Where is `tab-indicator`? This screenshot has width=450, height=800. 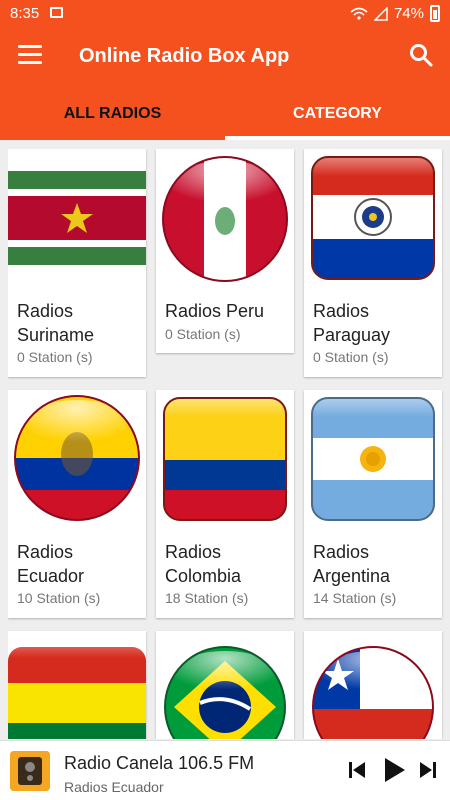 tab-indicator is located at coordinates (337, 138).